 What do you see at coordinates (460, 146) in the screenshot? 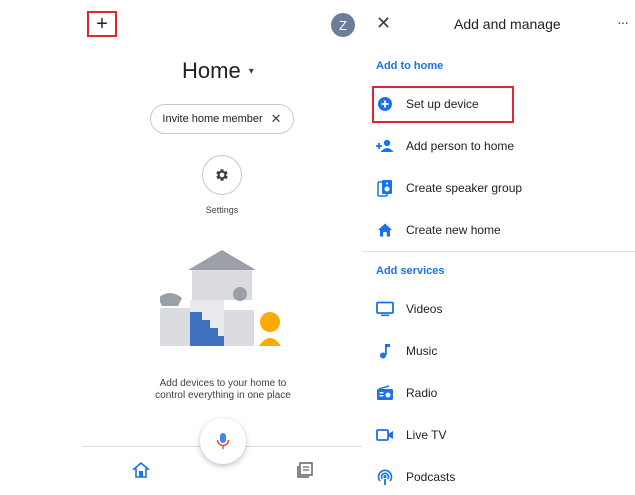
I see `list-item-label: Add person to home` at bounding box center [460, 146].